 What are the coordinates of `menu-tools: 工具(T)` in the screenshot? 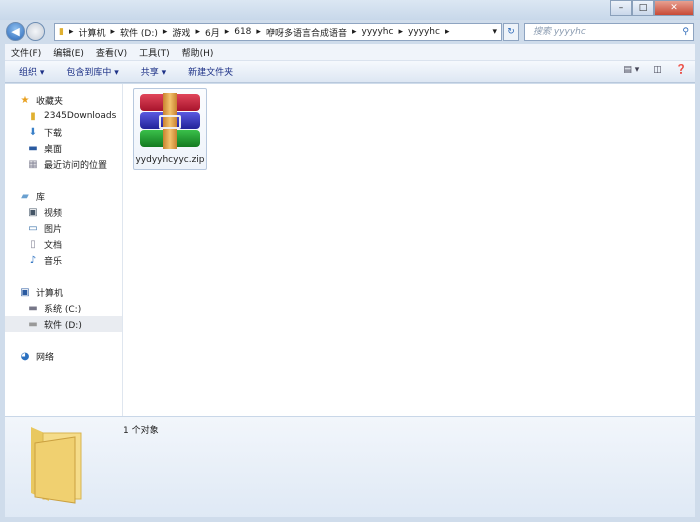 It's located at (154, 52).